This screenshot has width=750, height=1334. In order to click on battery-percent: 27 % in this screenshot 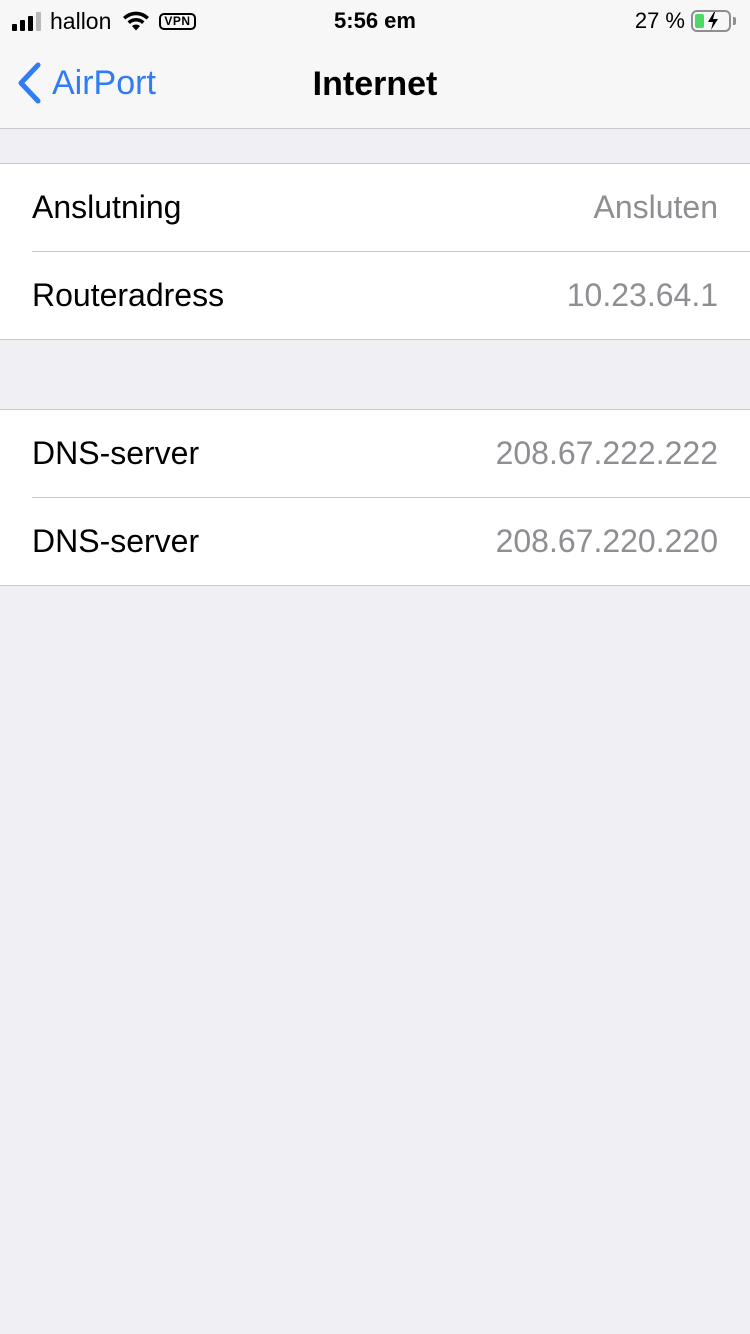, I will do `click(659, 20)`.